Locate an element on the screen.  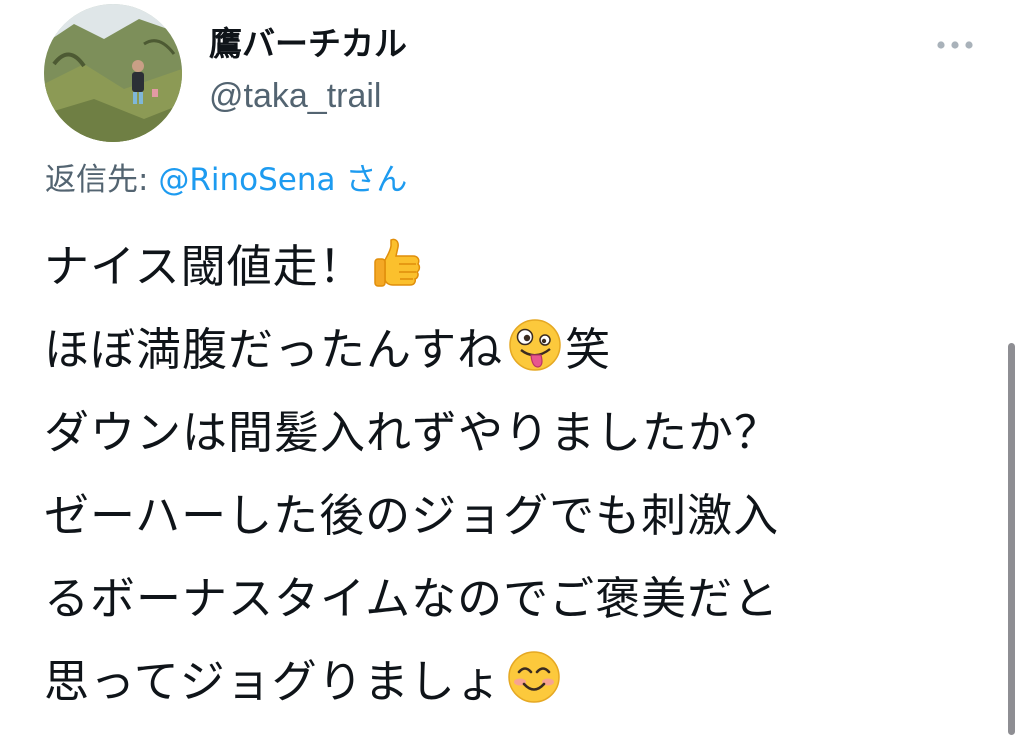
more-options-button is located at coordinates (955, 45).